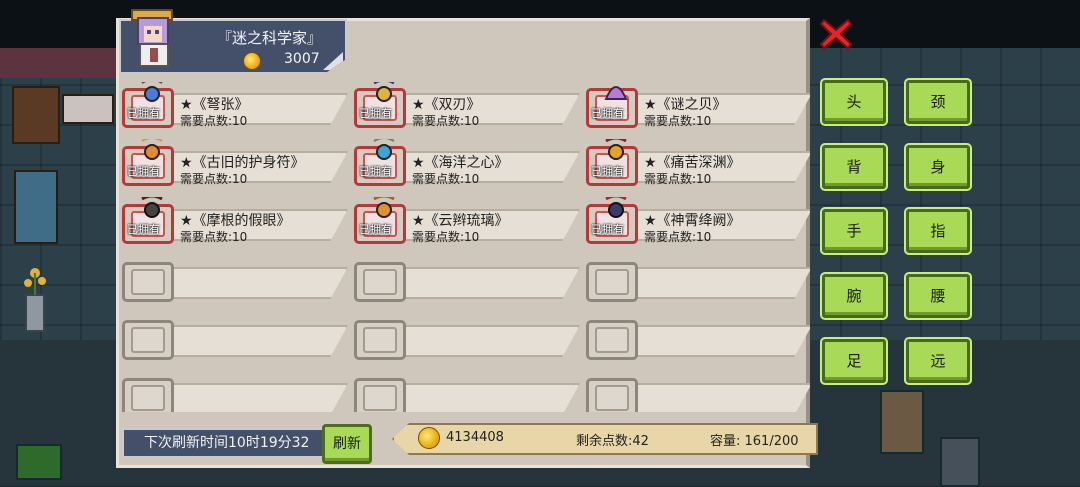 The height and width of the screenshot is (487, 1080). What do you see at coordinates (242, 163) in the screenshot?
I see `item-name: ★《古旧的护身符》` at bounding box center [242, 163].